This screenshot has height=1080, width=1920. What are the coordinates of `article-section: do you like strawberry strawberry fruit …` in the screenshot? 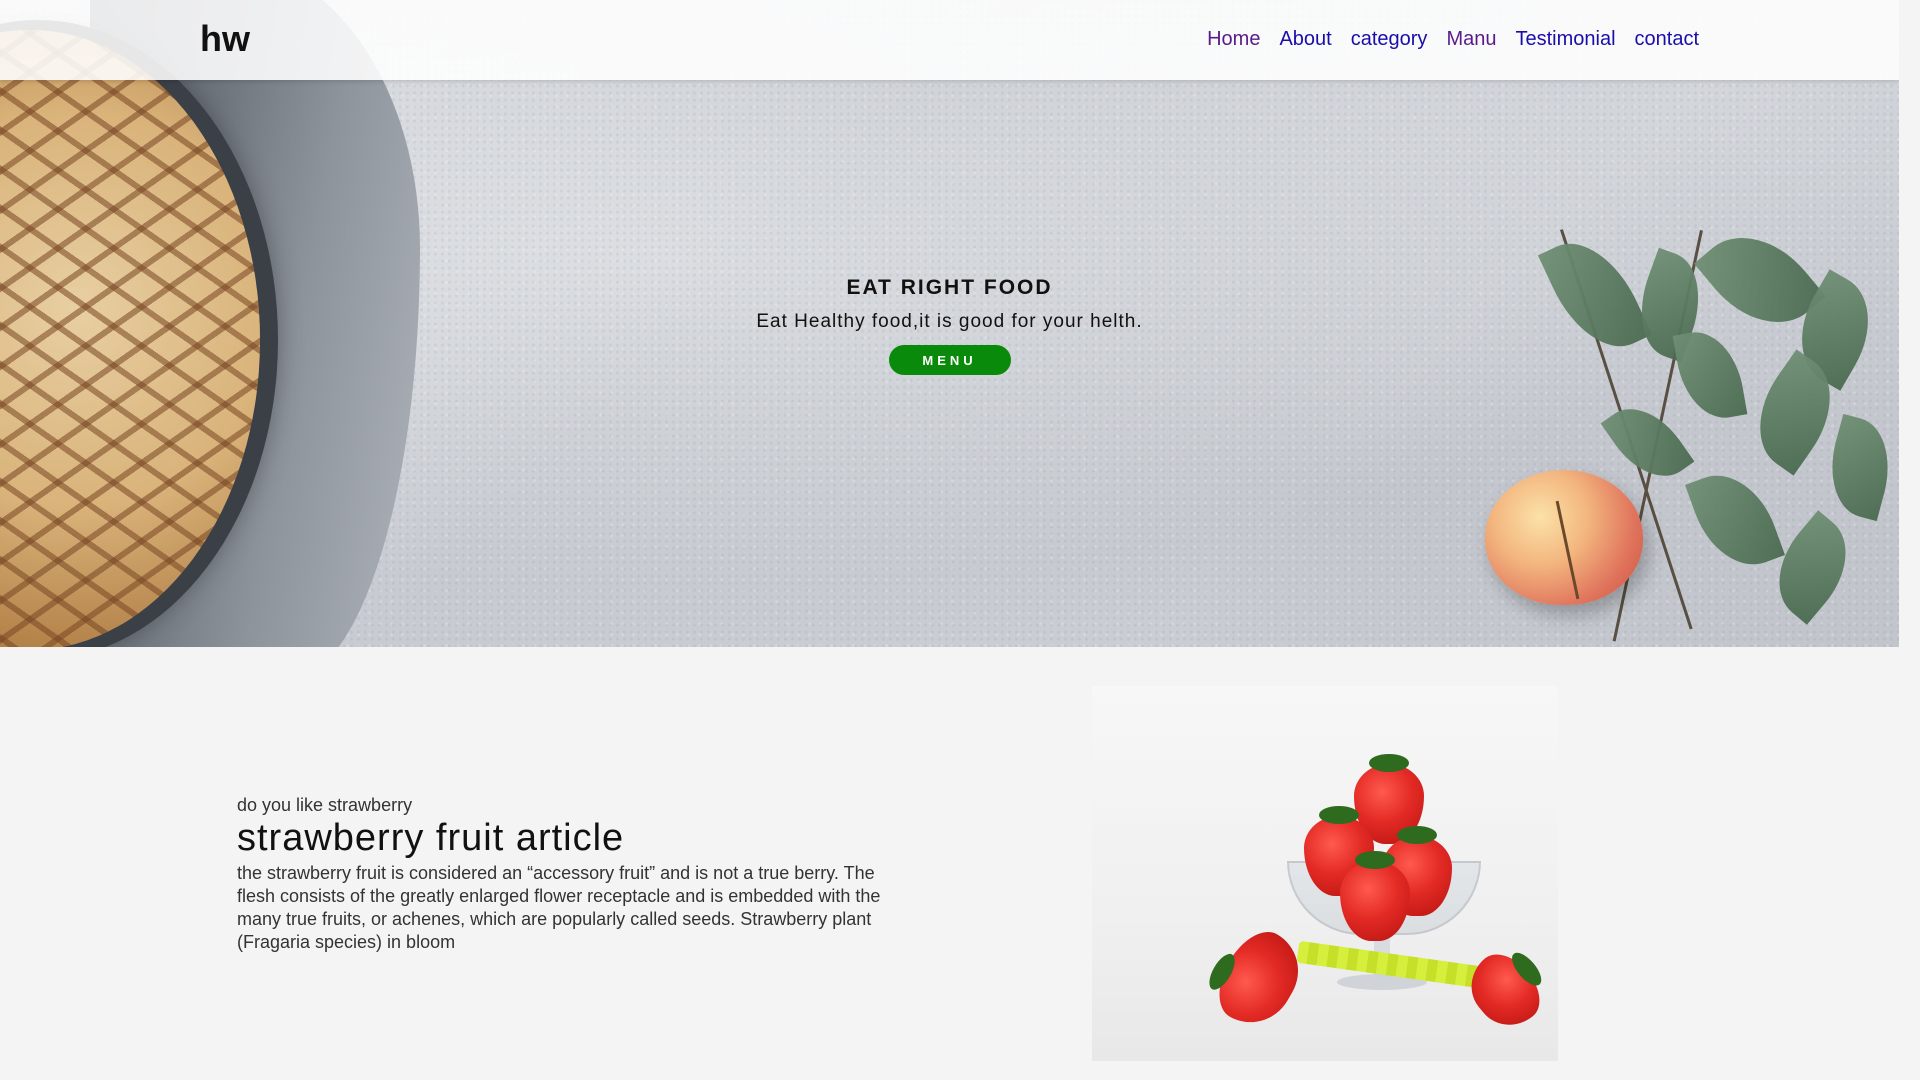 It's located at (577, 874).